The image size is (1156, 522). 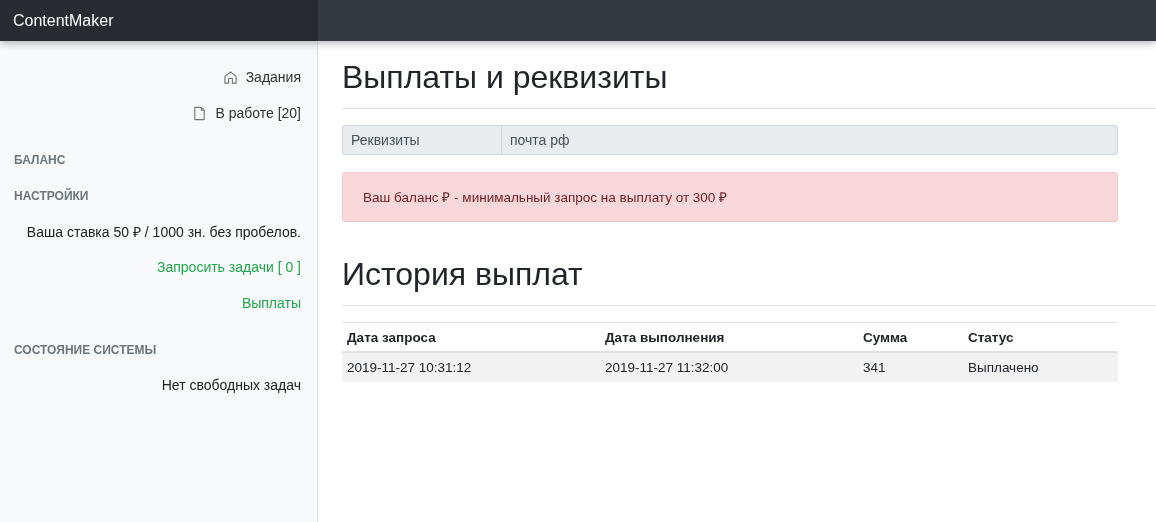 I want to click on sidebar-text: Ваша ставка 50 ₽ / 1000 зн. без пробелов., so click(x=163, y=231).